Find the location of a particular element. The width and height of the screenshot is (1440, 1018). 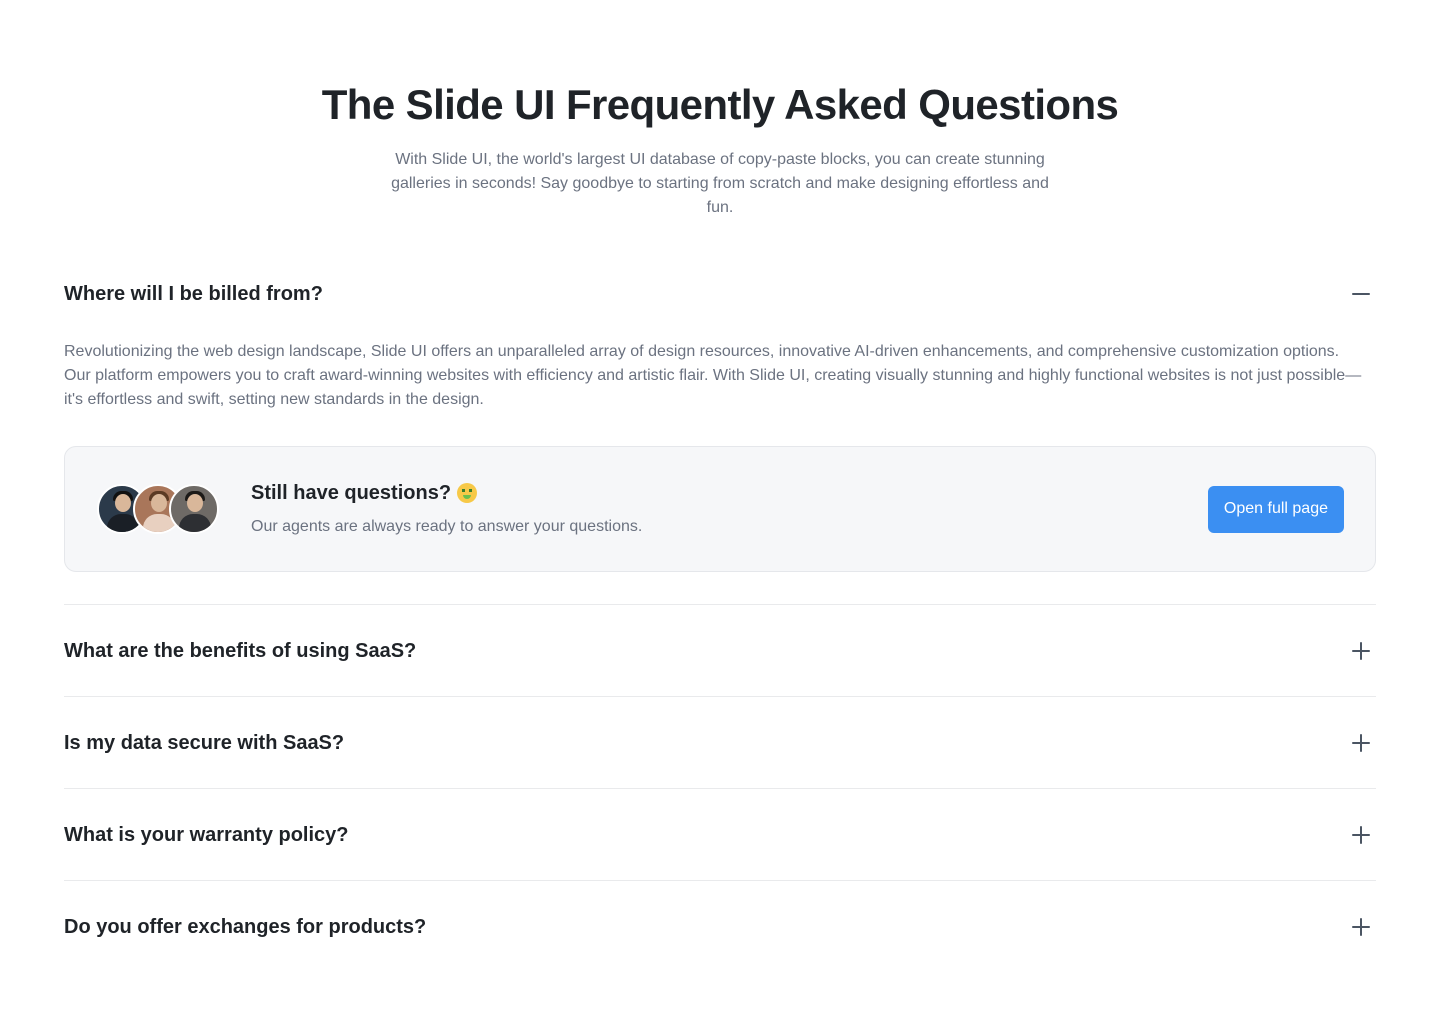

faq-question-toggle: Is my data secure with SaaS? is located at coordinates (720, 743).